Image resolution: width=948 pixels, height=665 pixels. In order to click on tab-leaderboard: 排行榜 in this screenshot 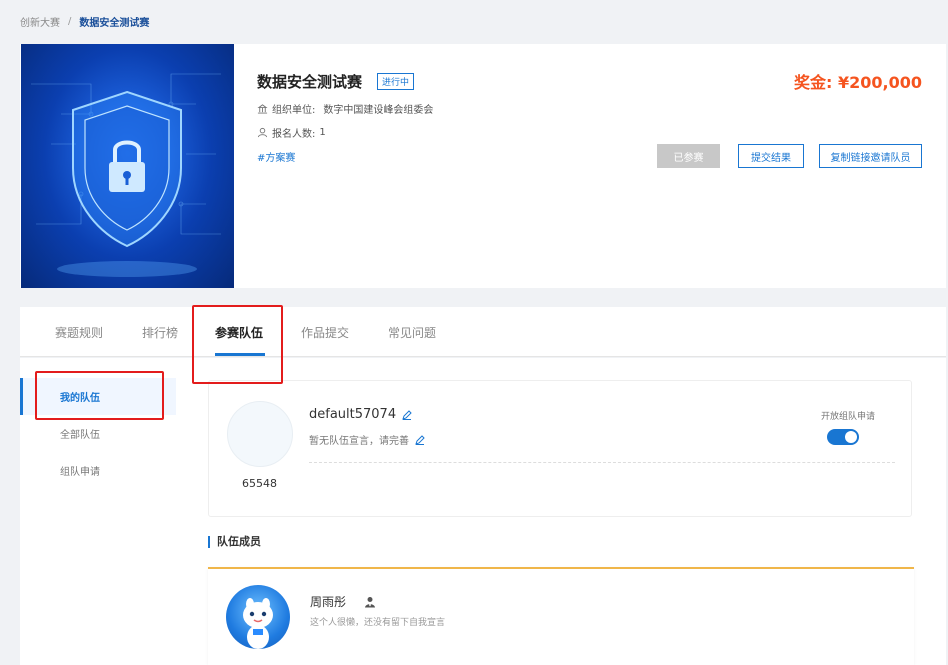, I will do `click(160, 332)`.